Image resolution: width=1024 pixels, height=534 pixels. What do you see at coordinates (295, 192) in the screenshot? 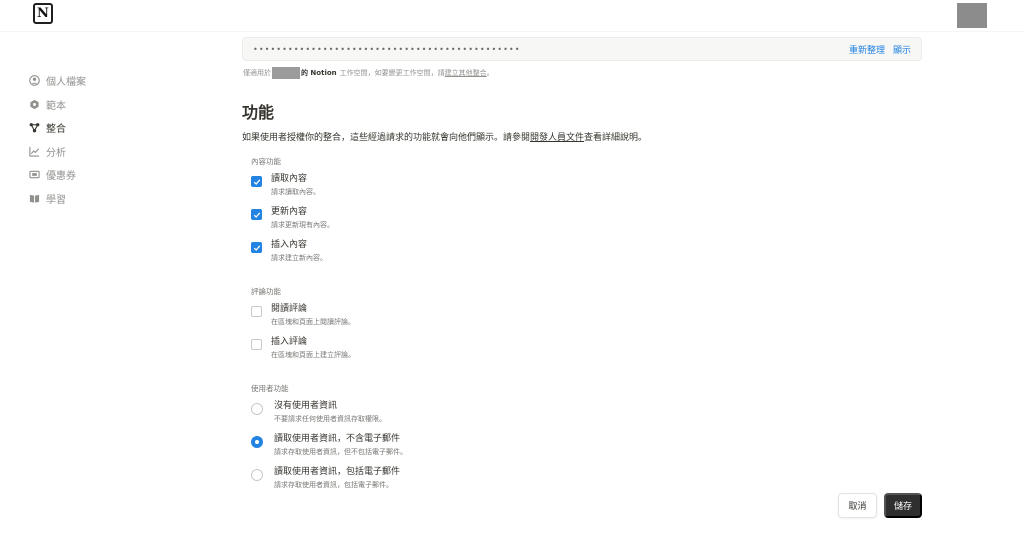
I see `option-subtitle: 請求讀取內容。` at bounding box center [295, 192].